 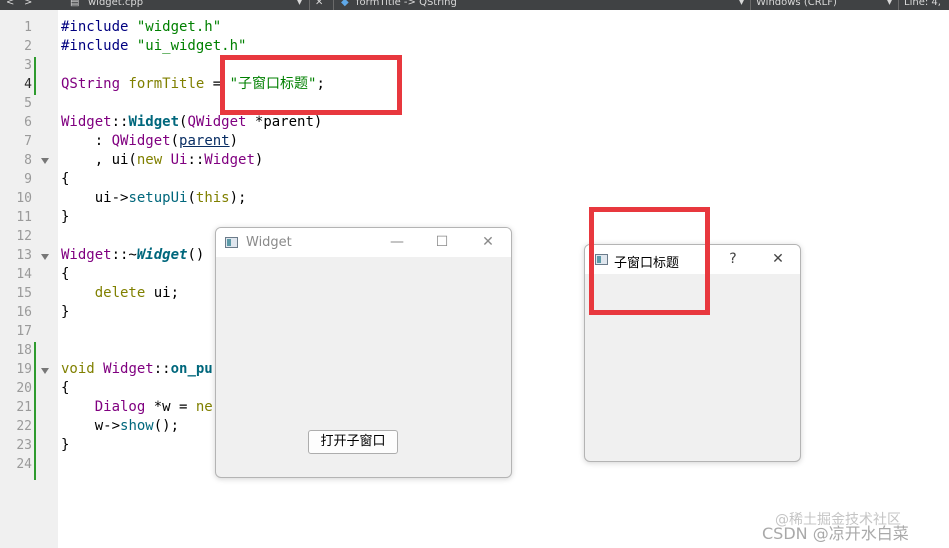 What do you see at coordinates (24, 331) in the screenshot?
I see `line-number: 17` at bounding box center [24, 331].